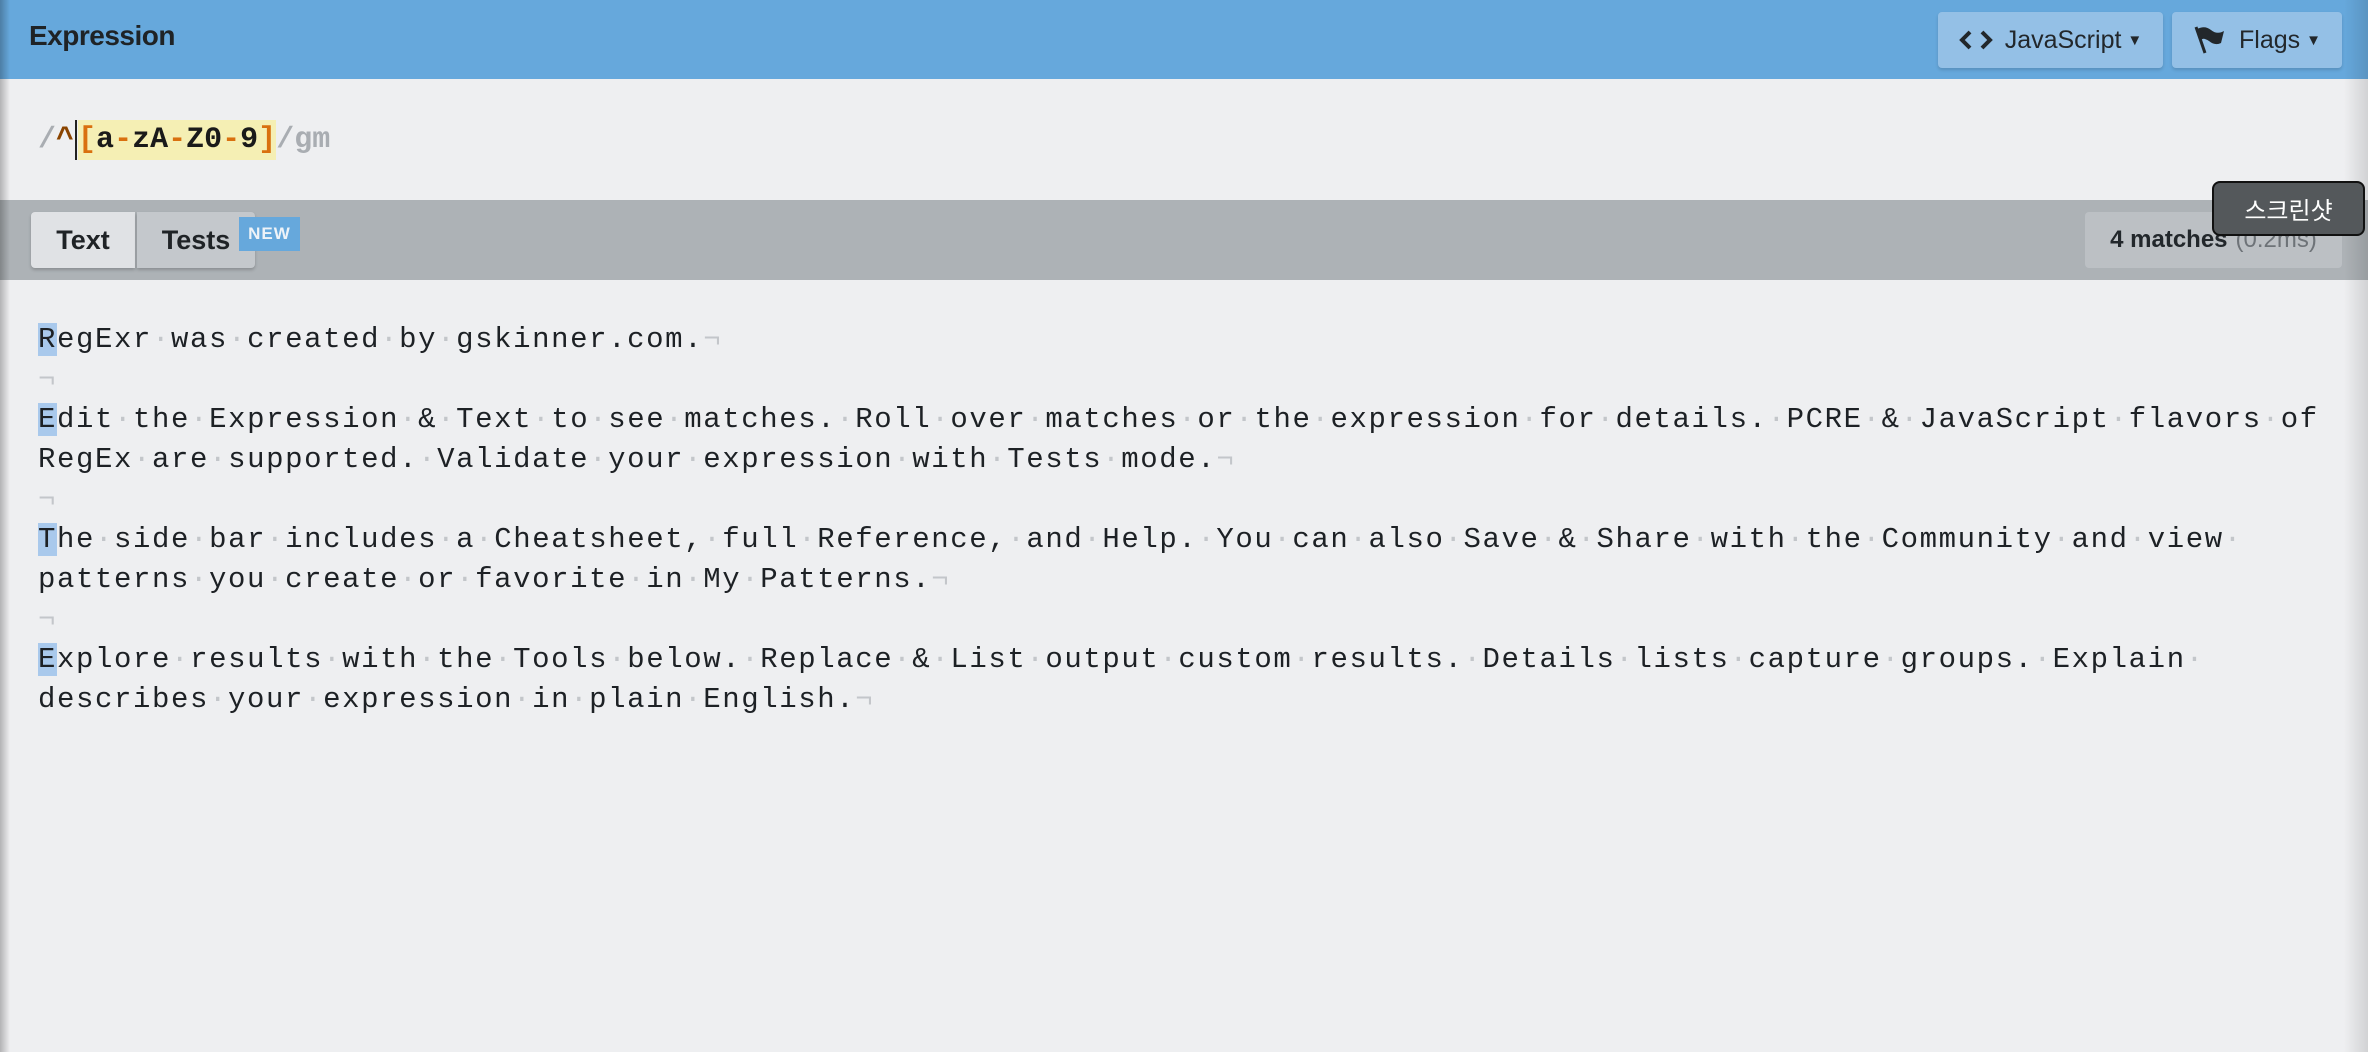  I want to click on word: for, so click(1568, 419).